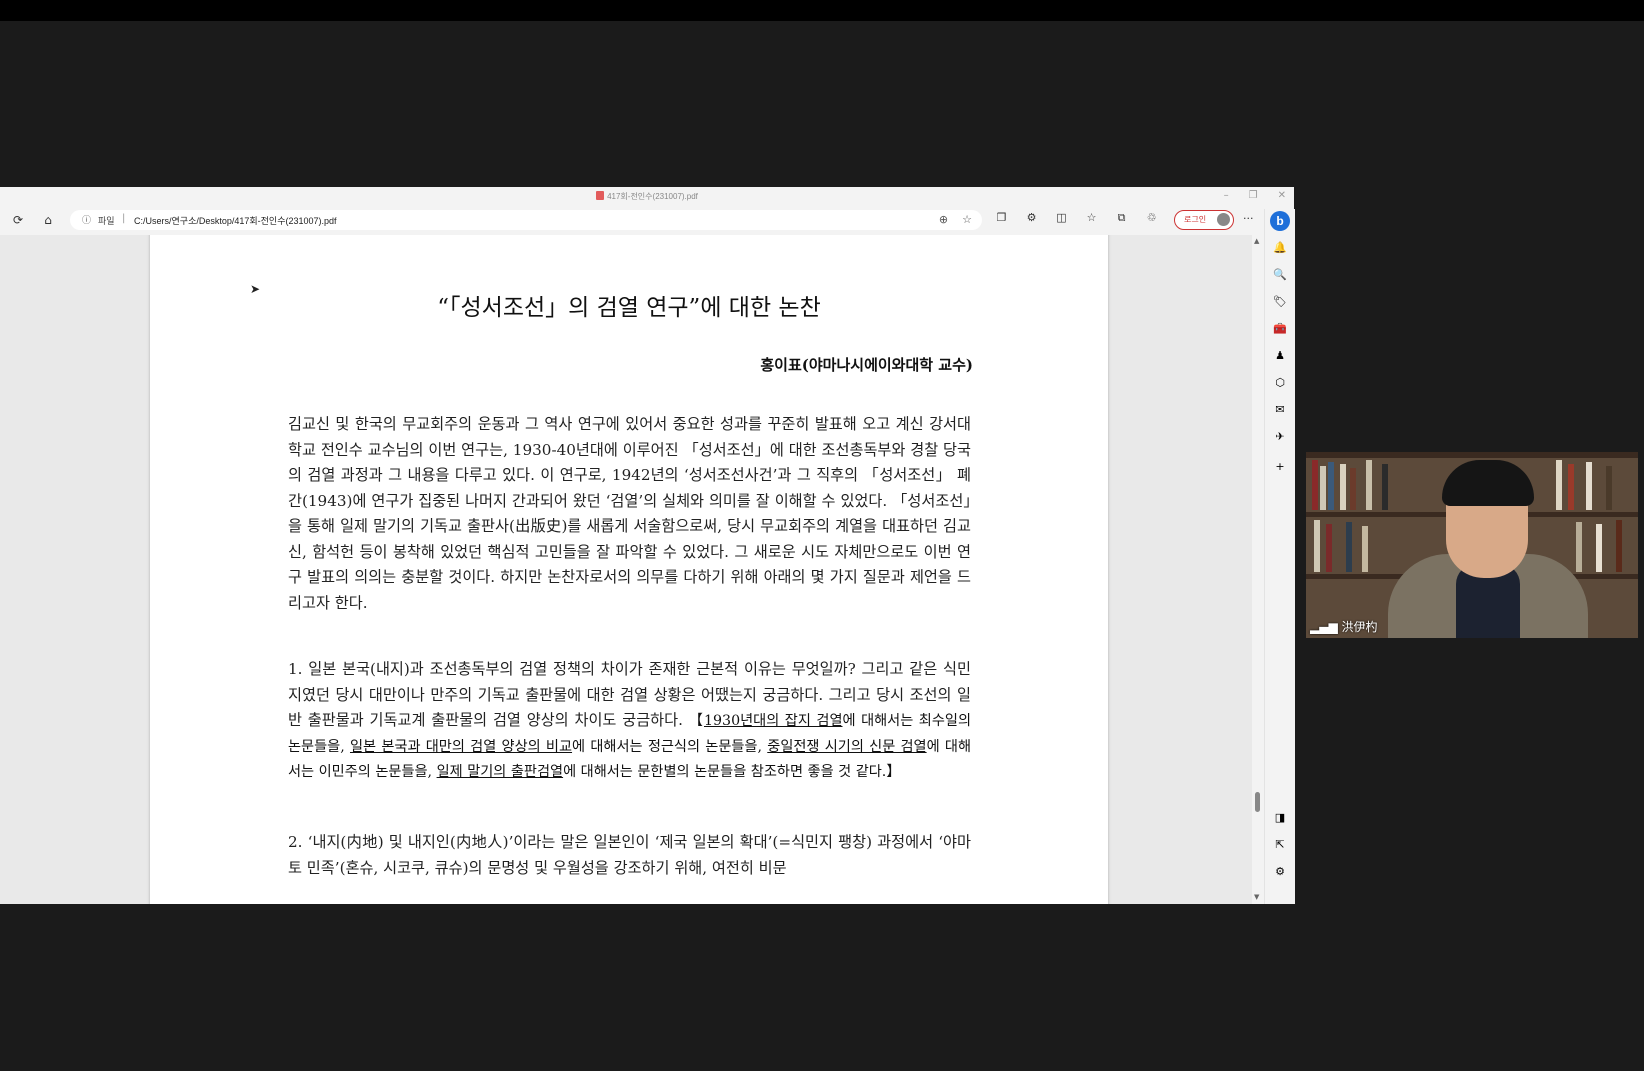  I want to click on top-black-strip, so click(822, 10).